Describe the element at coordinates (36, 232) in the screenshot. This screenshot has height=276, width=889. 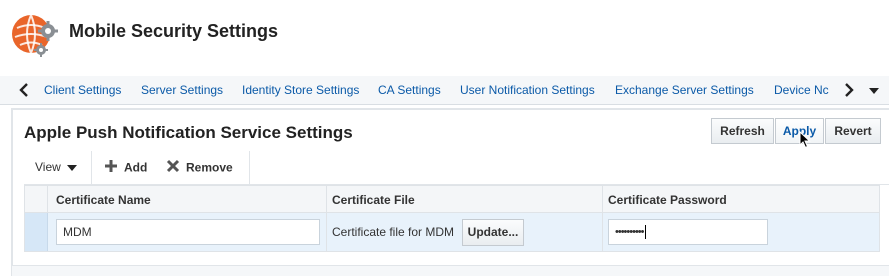
I see `row-selector` at that location.